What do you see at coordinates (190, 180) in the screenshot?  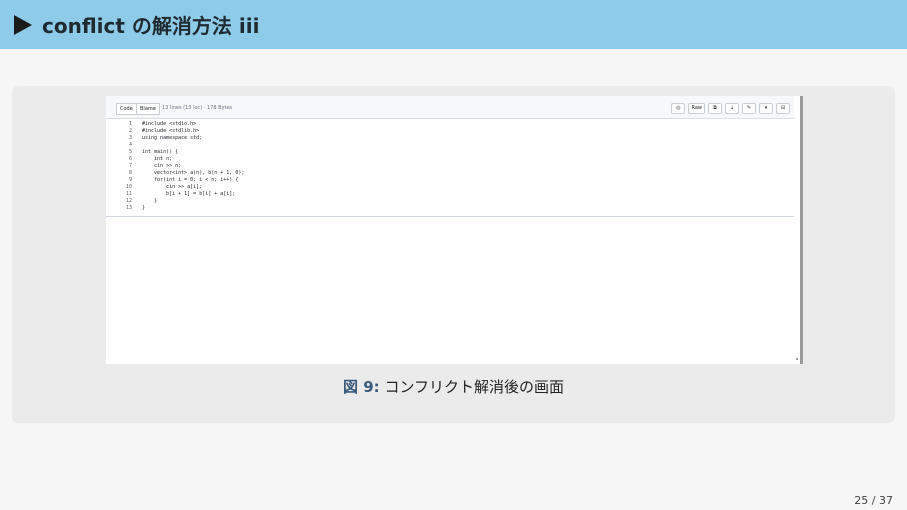 I see `code-text: for(int i = 0; i < n; i++) {` at bounding box center [190, 180].